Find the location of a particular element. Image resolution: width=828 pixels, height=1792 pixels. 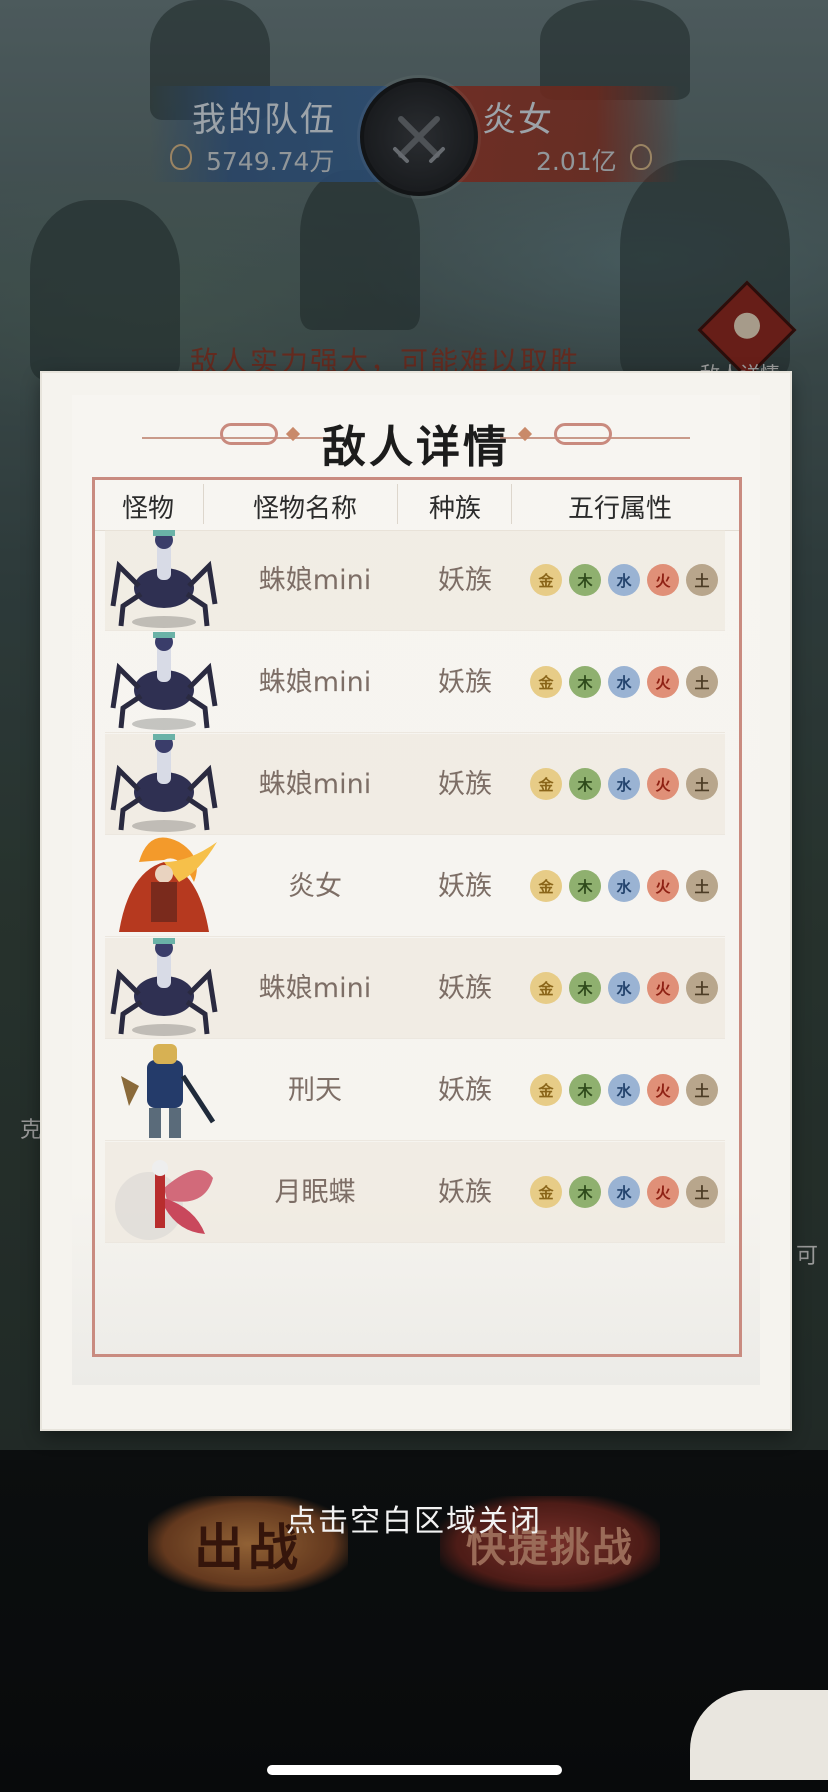

moon-butterfly-portrait is located at coordinates (164, 1192).